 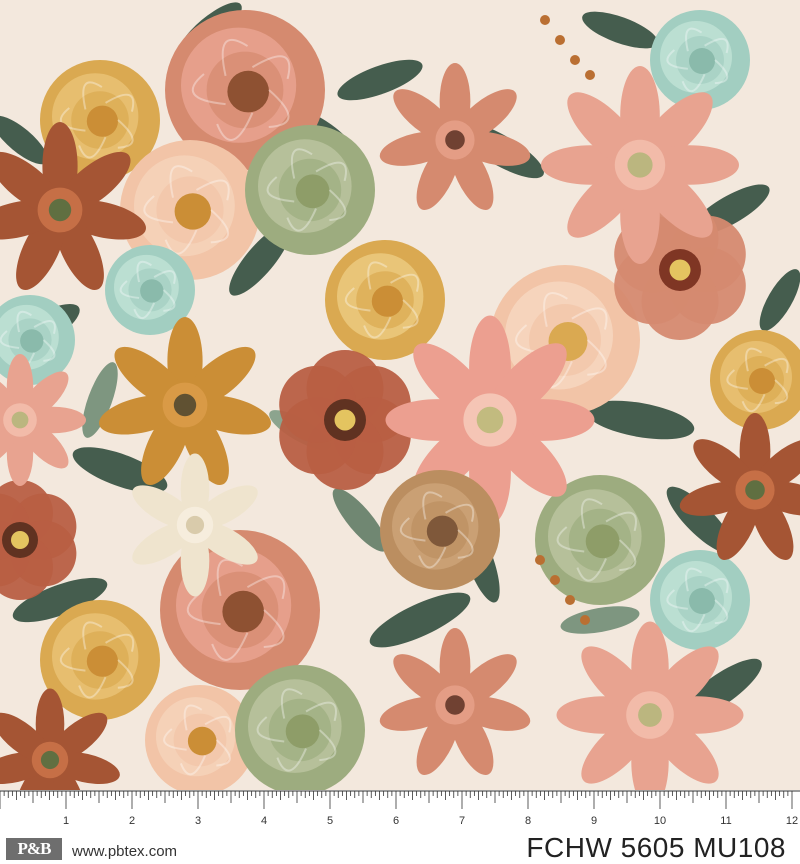 What do you see at coordinates (528, 821) in the screenshot?
I see `ruler-number: 8` at bounding box center [528, 821].